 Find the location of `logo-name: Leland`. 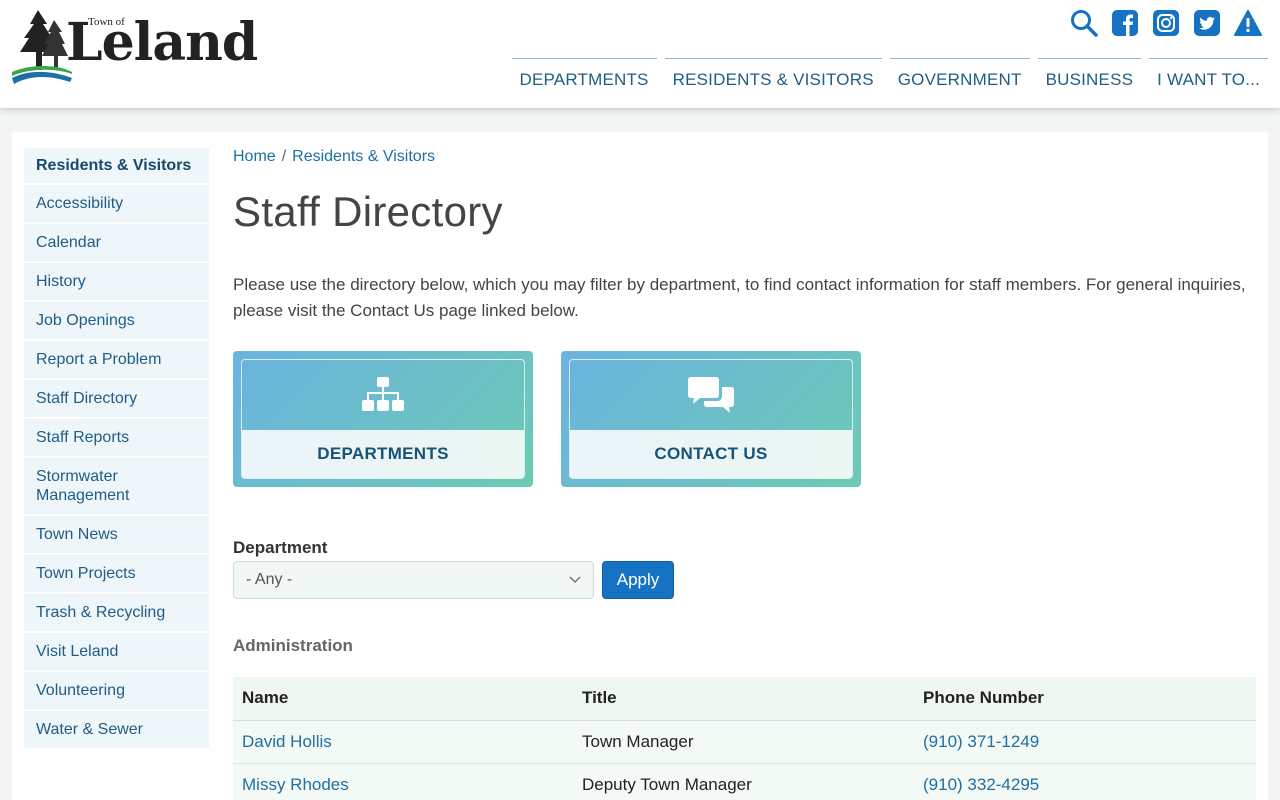

logo-name: Leland is located at coordinates (162, 42).